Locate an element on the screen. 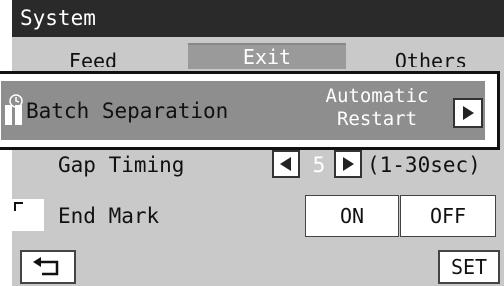  set-button-label: SET is located at coordinates (469, 267).